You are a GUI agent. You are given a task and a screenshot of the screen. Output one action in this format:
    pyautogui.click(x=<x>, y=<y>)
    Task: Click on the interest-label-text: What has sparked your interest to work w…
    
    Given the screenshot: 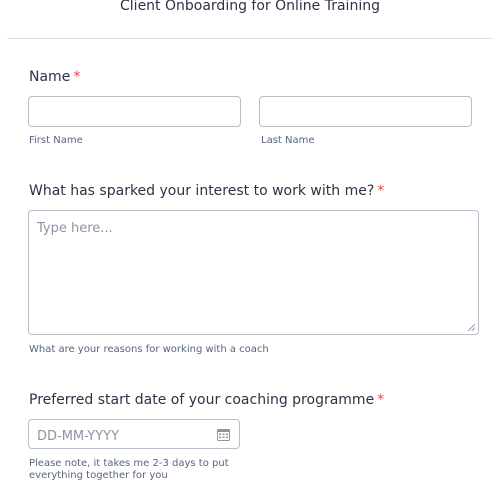 What is the action you would take?
    pyautogui.click(x=202, y=191)
    